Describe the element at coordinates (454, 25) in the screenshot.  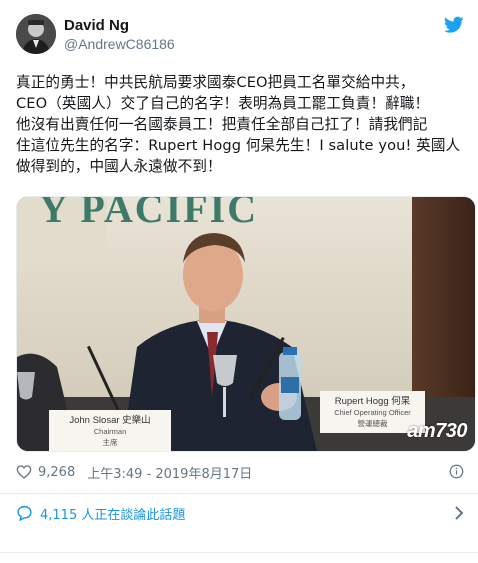
I see `twitter-bird-icon` at that location.